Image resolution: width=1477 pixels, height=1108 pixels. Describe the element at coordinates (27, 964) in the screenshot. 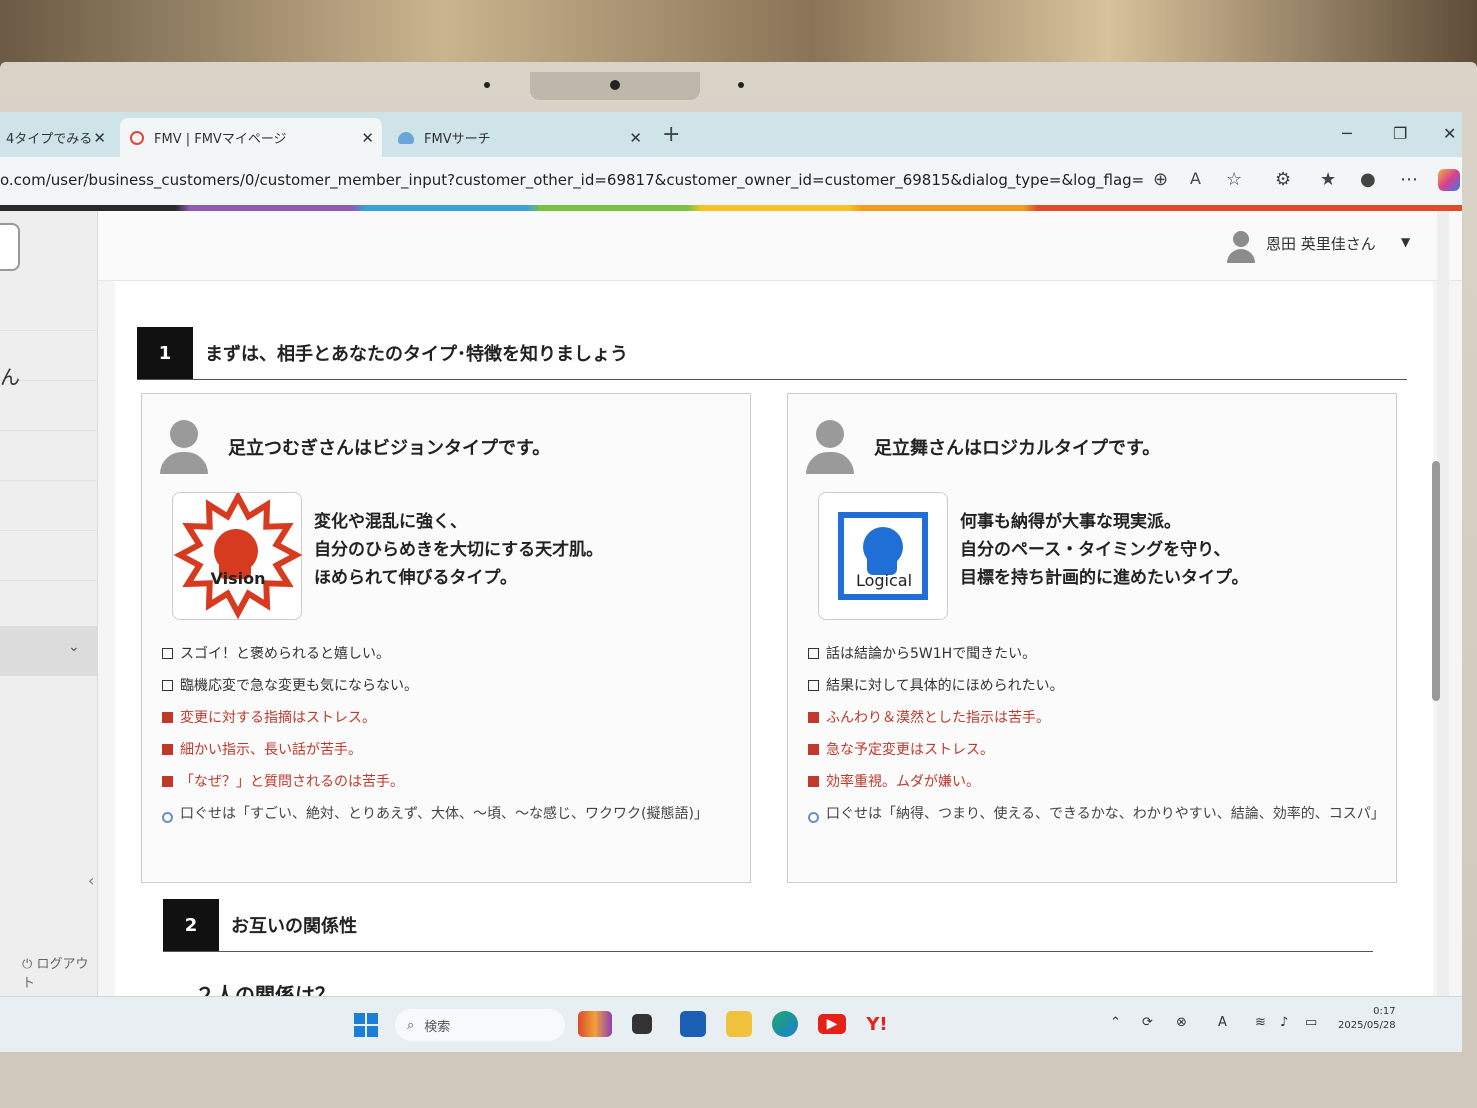

I see `power-icon: ⏻` at that location.